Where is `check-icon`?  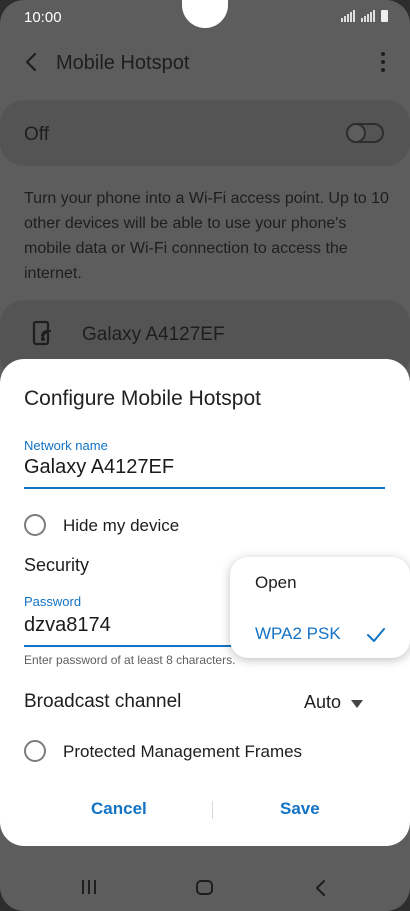
check-icon is located at coordinates (376, 635).